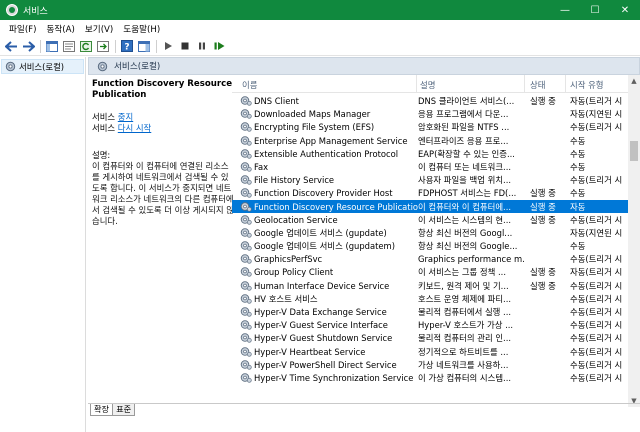 The height and width of the screenshot is (432, 640). Describe the element at coordinates (276, 101) in the screenshot. I see `service-name: DNS Client` at that location.